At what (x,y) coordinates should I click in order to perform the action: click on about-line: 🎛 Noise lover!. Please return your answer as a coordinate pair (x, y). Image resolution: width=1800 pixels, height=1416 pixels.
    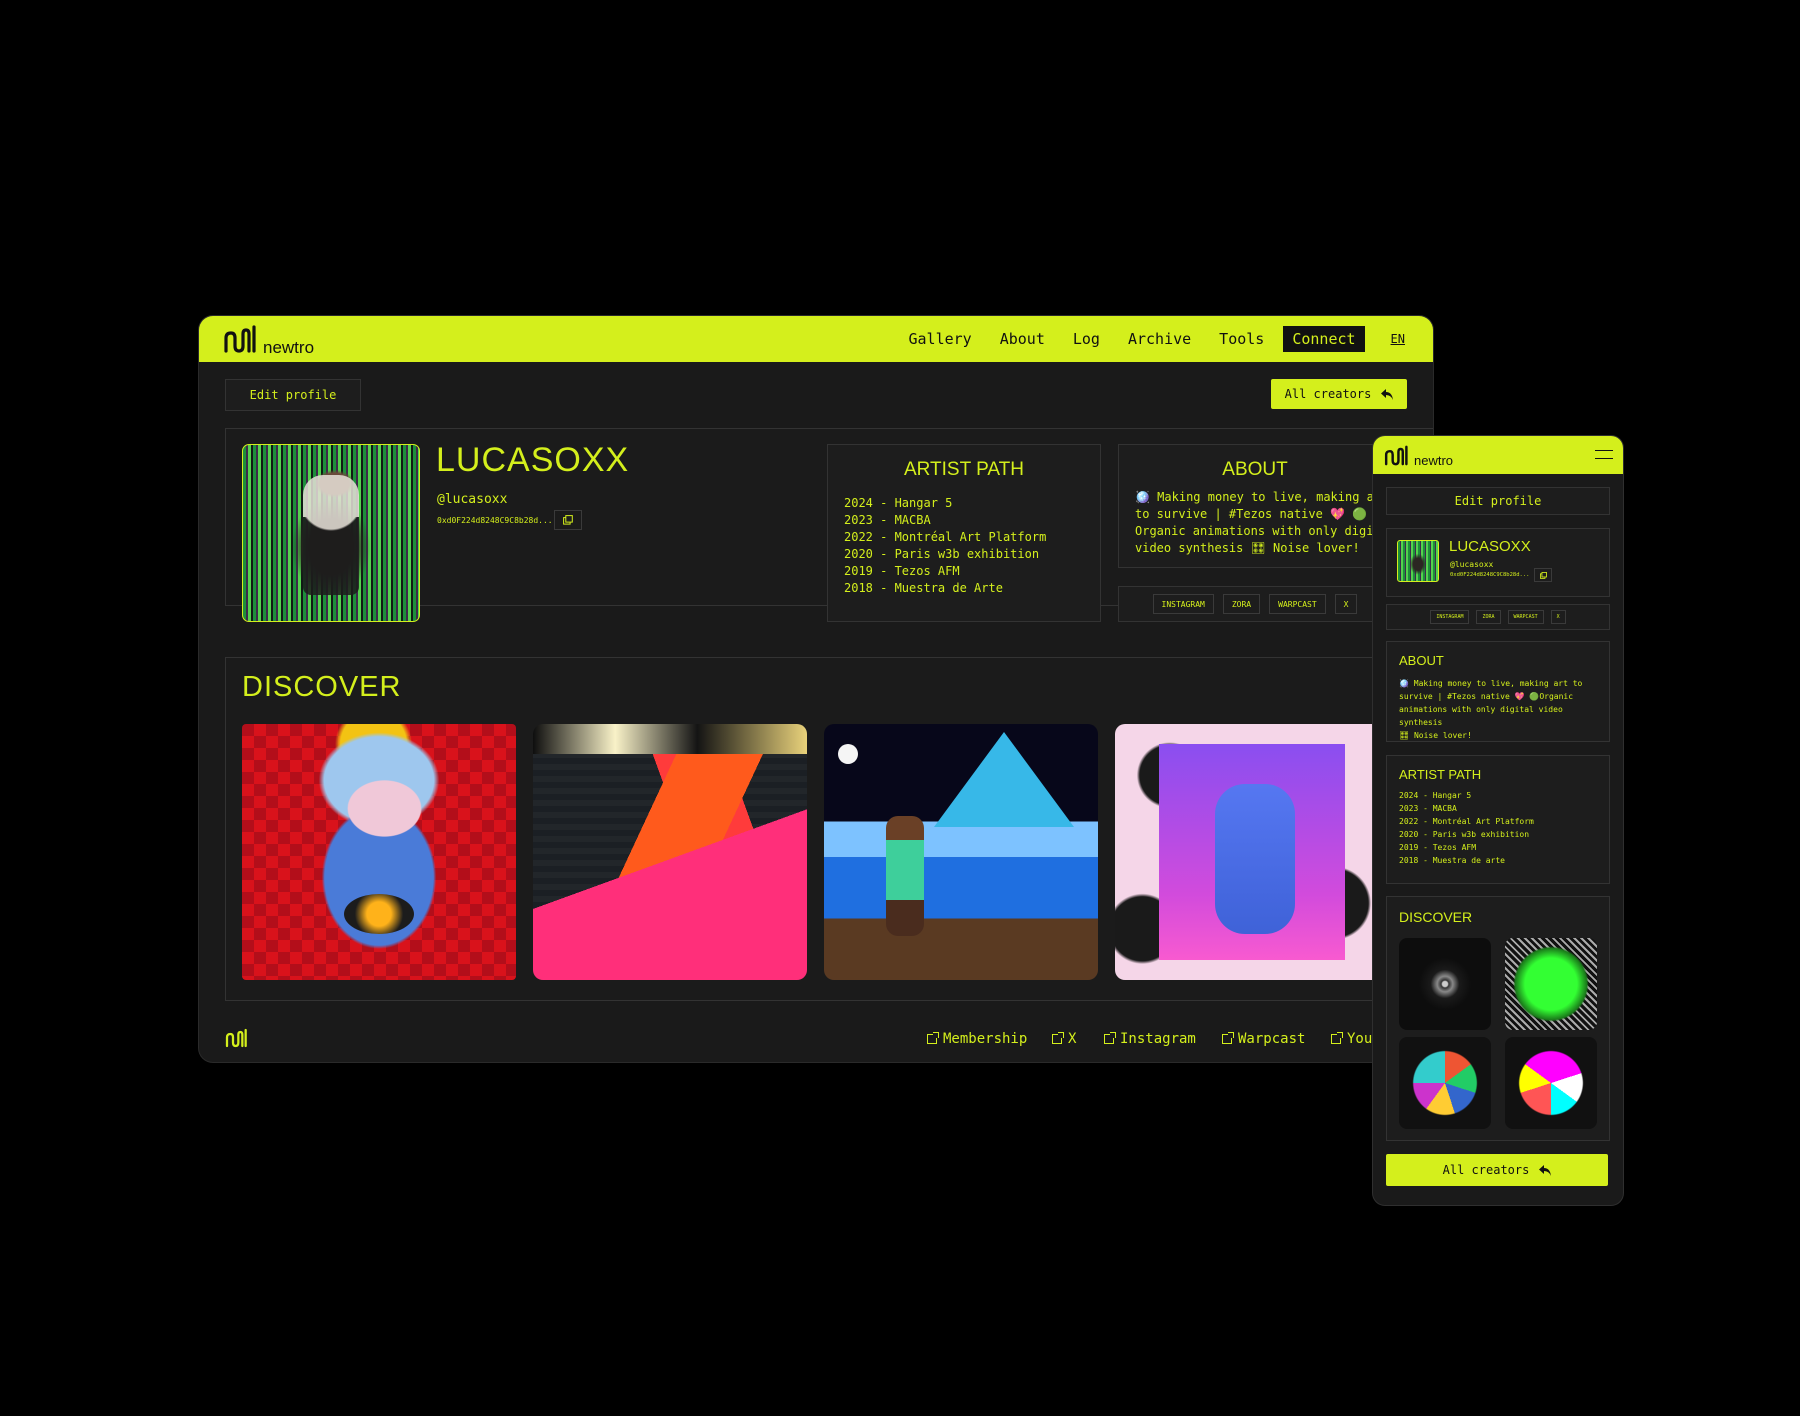
    Looking at the image, I should click on (1435, 735).